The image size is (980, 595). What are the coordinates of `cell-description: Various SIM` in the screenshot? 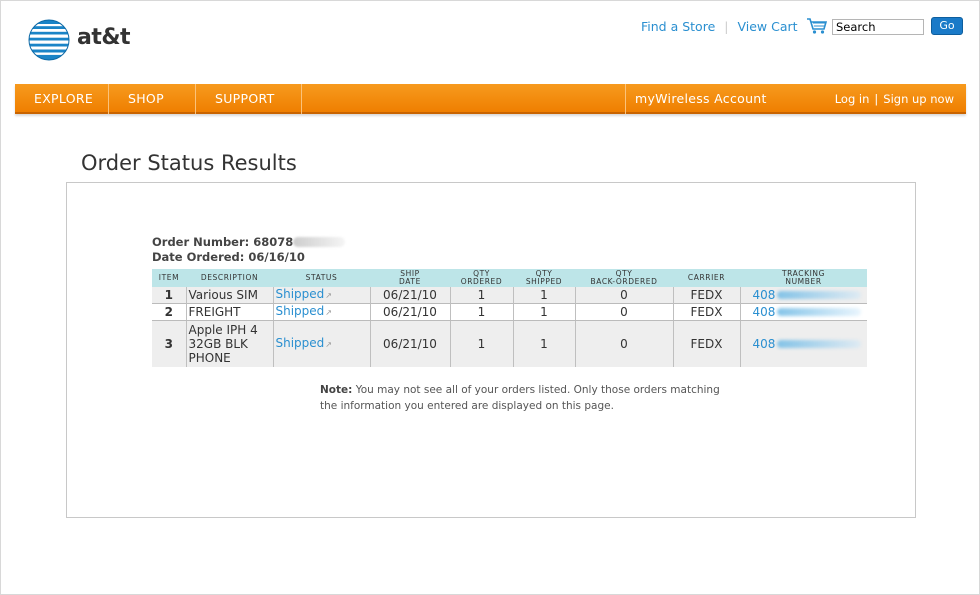 It's located at (230, 295).